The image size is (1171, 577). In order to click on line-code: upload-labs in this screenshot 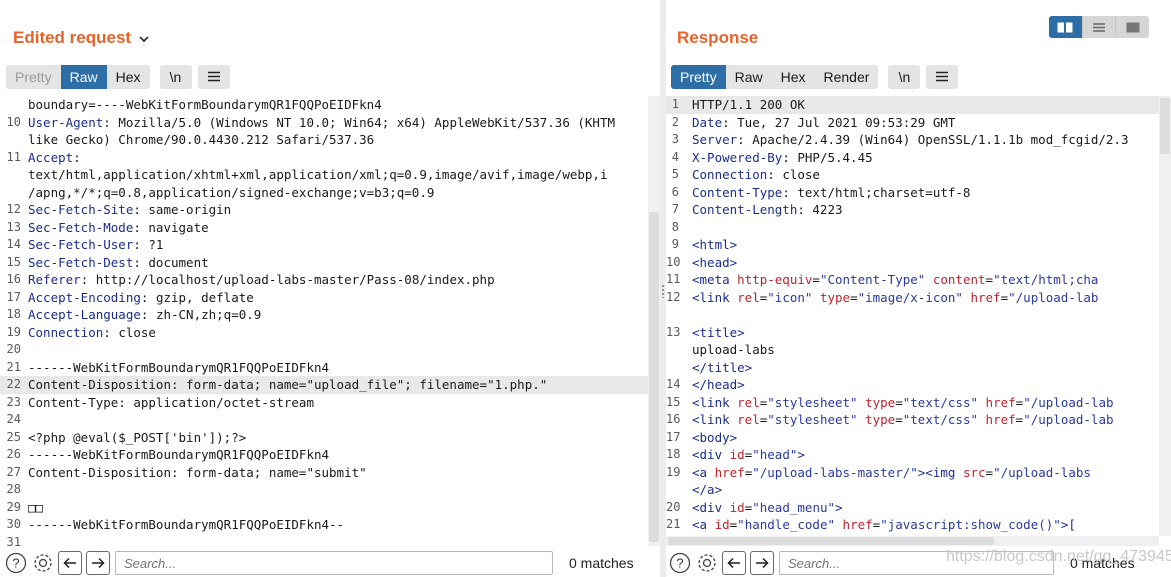, I will do `click(733, 350)`.